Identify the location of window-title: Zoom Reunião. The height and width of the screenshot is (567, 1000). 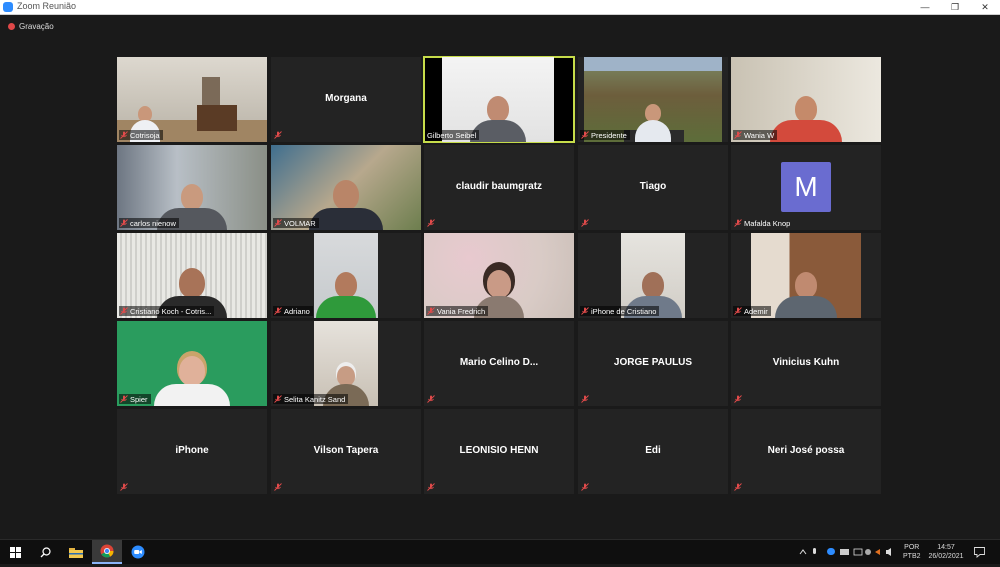
(47, 6).